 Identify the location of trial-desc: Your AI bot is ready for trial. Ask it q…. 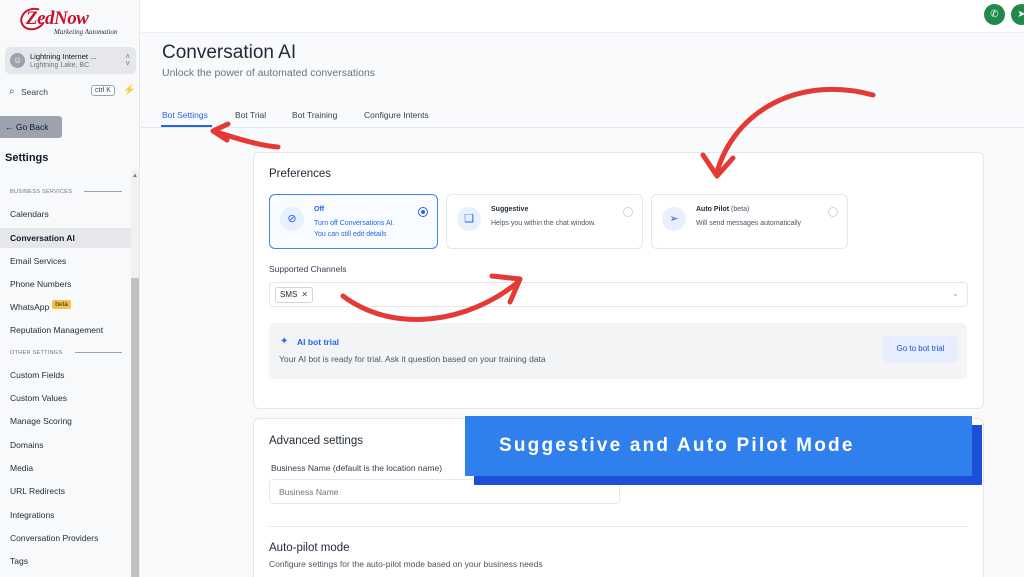
(412, 359).